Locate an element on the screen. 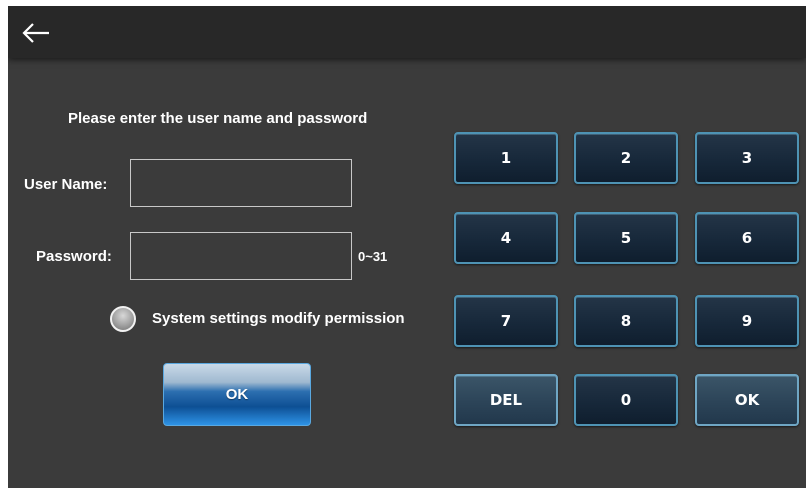 The width and height of the screenshot is (806, 488). keypad-key-6: 6 is located at coordinates (747, 238).